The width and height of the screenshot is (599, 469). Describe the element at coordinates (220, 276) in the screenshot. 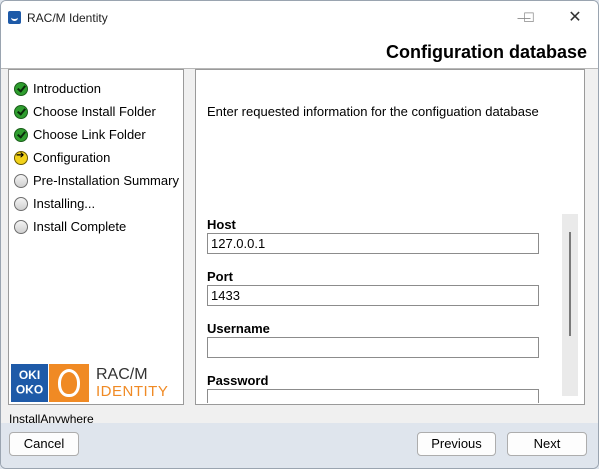

I see `port-label: Port` at that location.